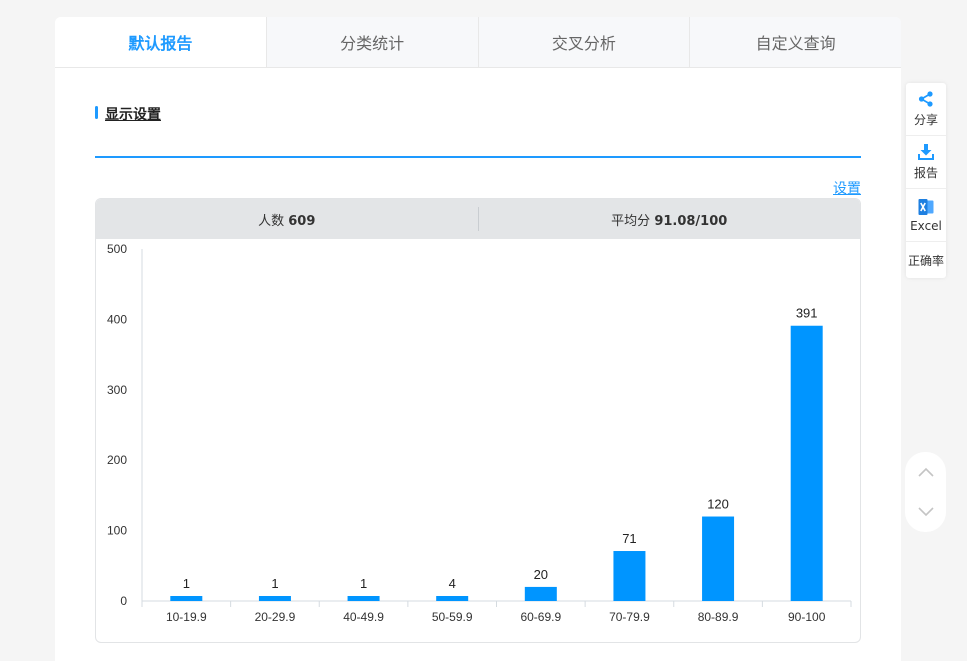  What do you see at coordinates (926, 215) in the screenshot?
I see `excel-export-button: Excel` at bounding box center [926, 215].